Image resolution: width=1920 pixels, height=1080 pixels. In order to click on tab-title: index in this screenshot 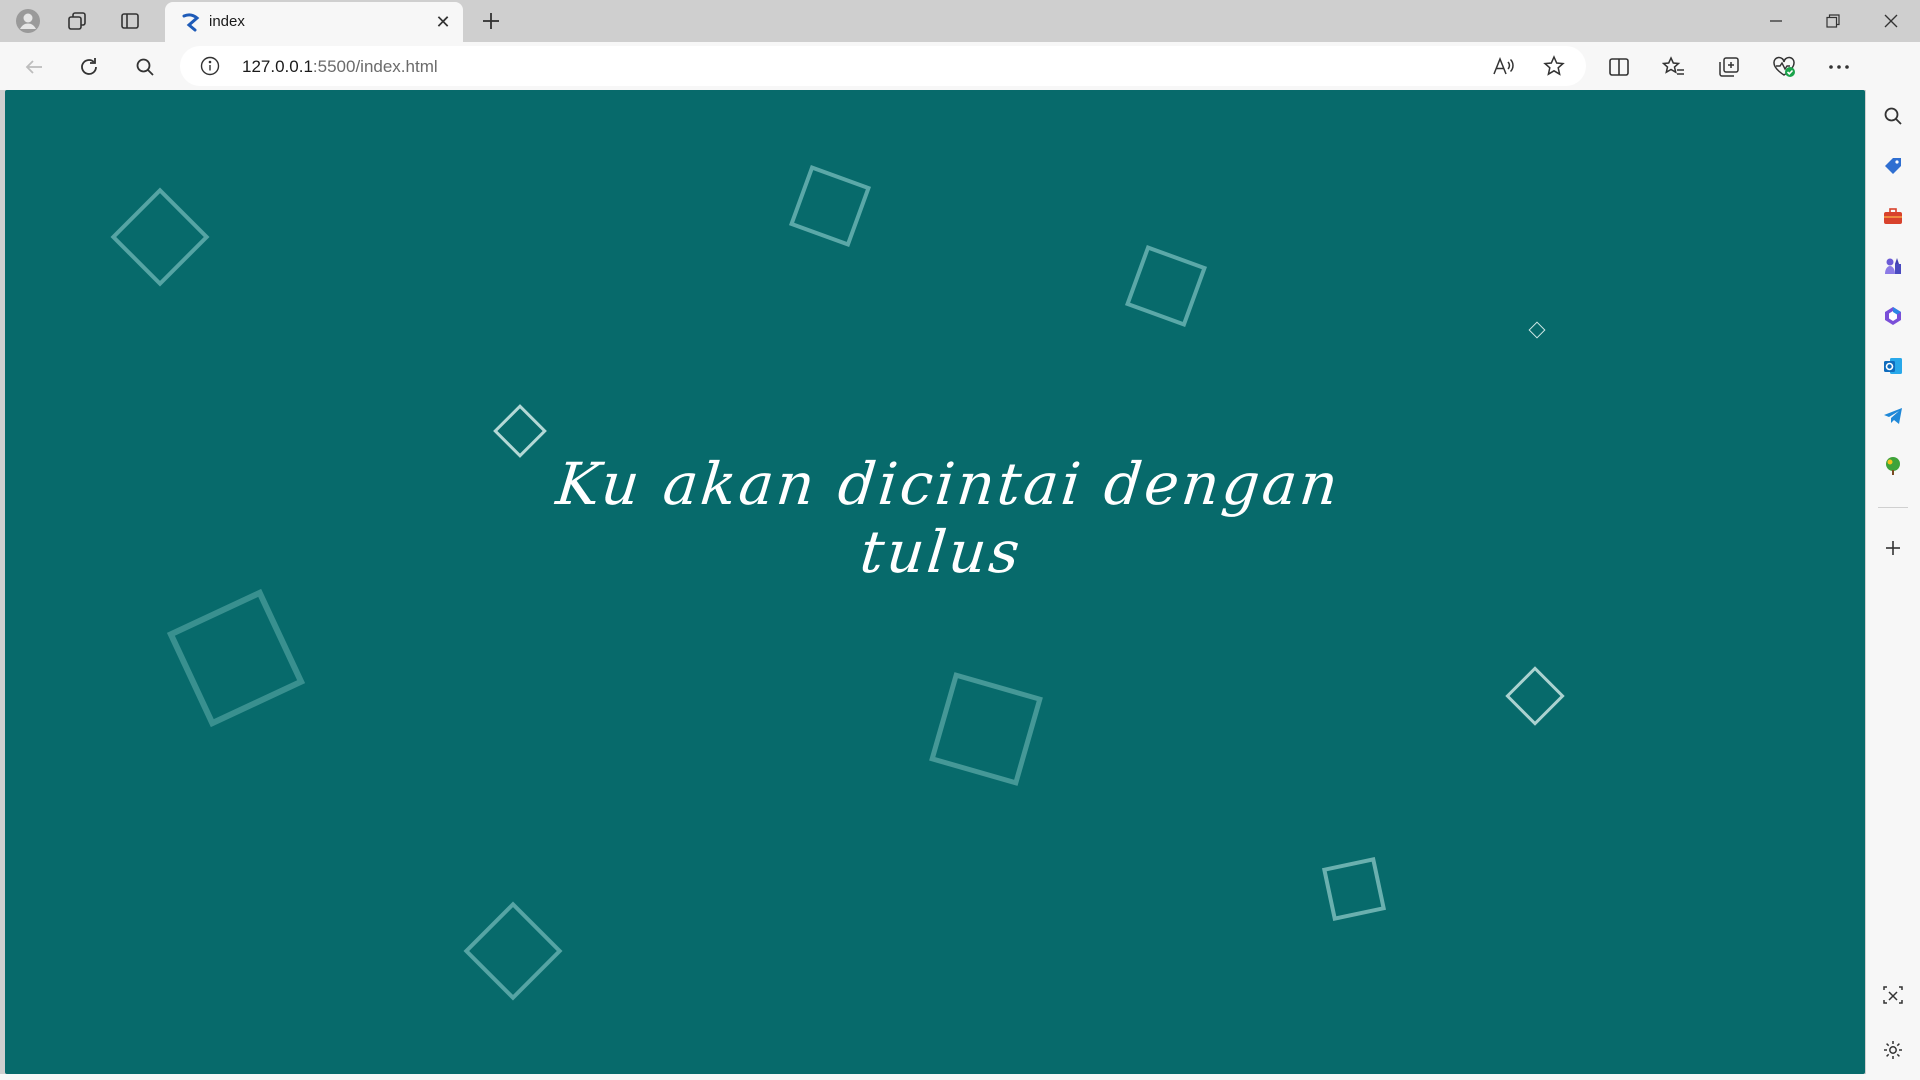, I will do `click(227, 21)`.